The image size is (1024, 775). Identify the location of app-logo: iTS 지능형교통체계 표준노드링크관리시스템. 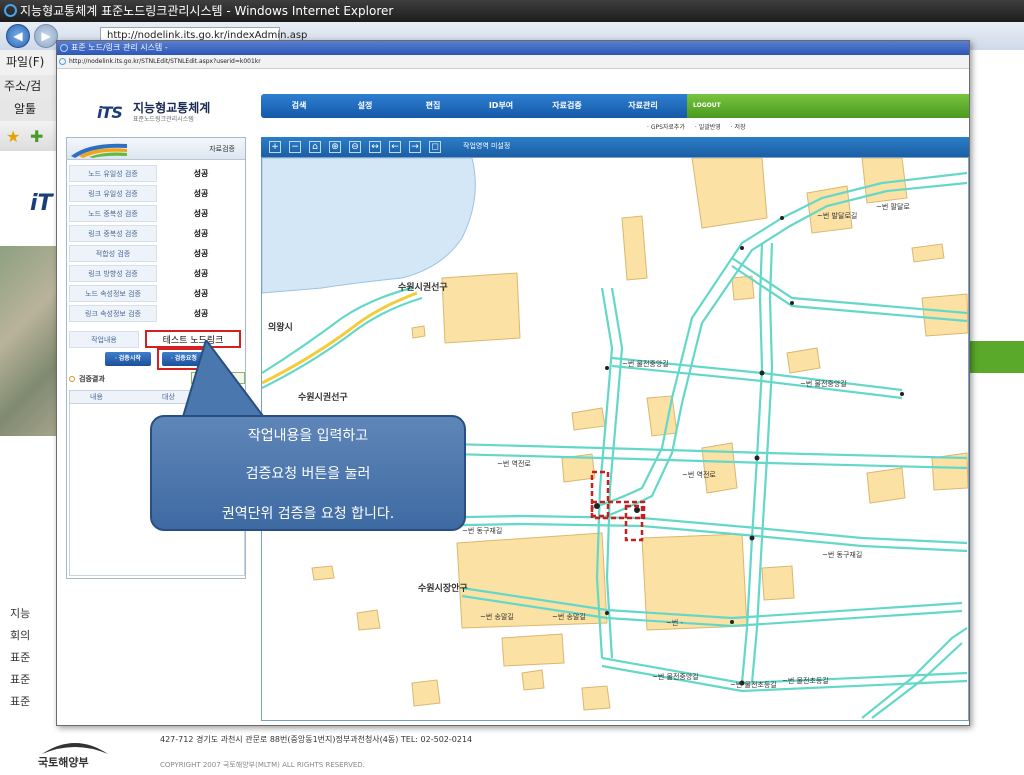
(177, 112).